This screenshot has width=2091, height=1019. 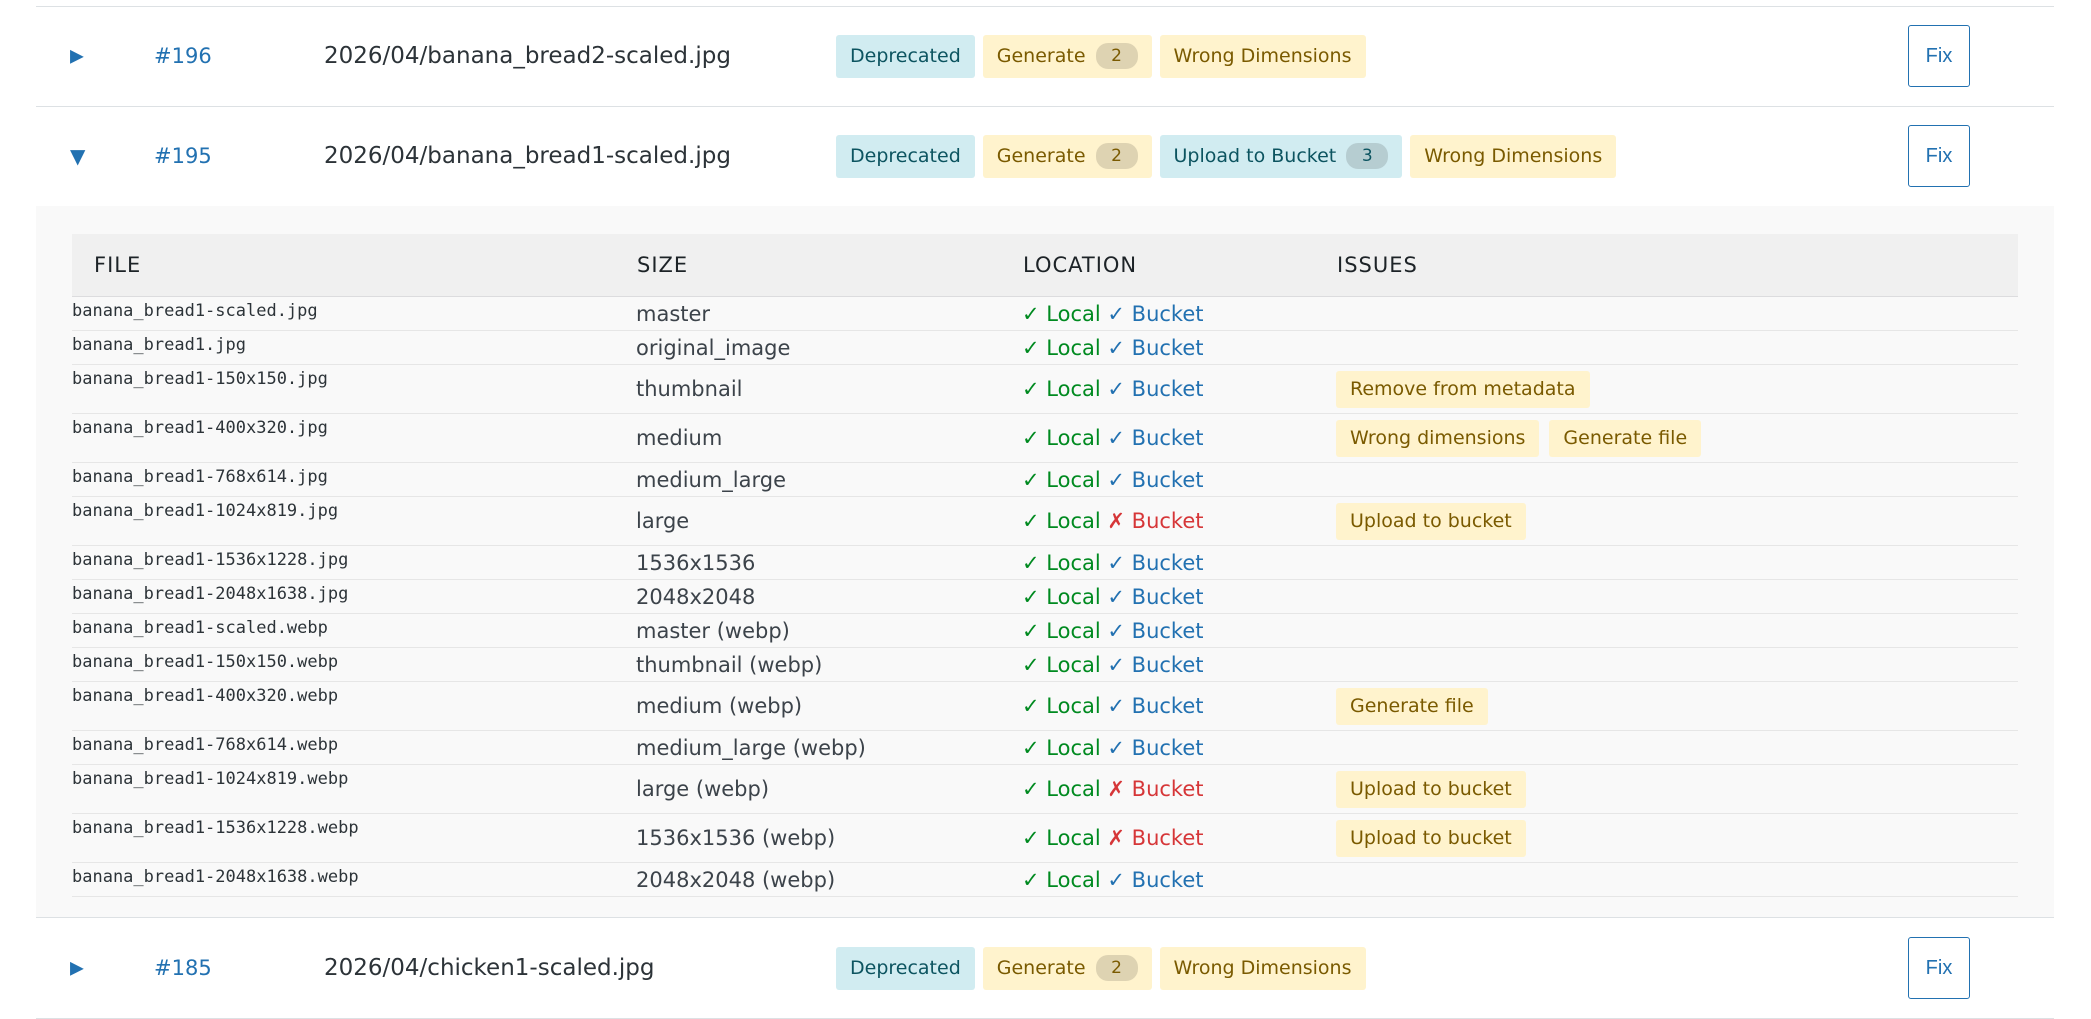 What do you see at coordinates (829, 562) in the screenshot?
I see `file-size-name: 1536x1536` at bounding box center [829, 562].